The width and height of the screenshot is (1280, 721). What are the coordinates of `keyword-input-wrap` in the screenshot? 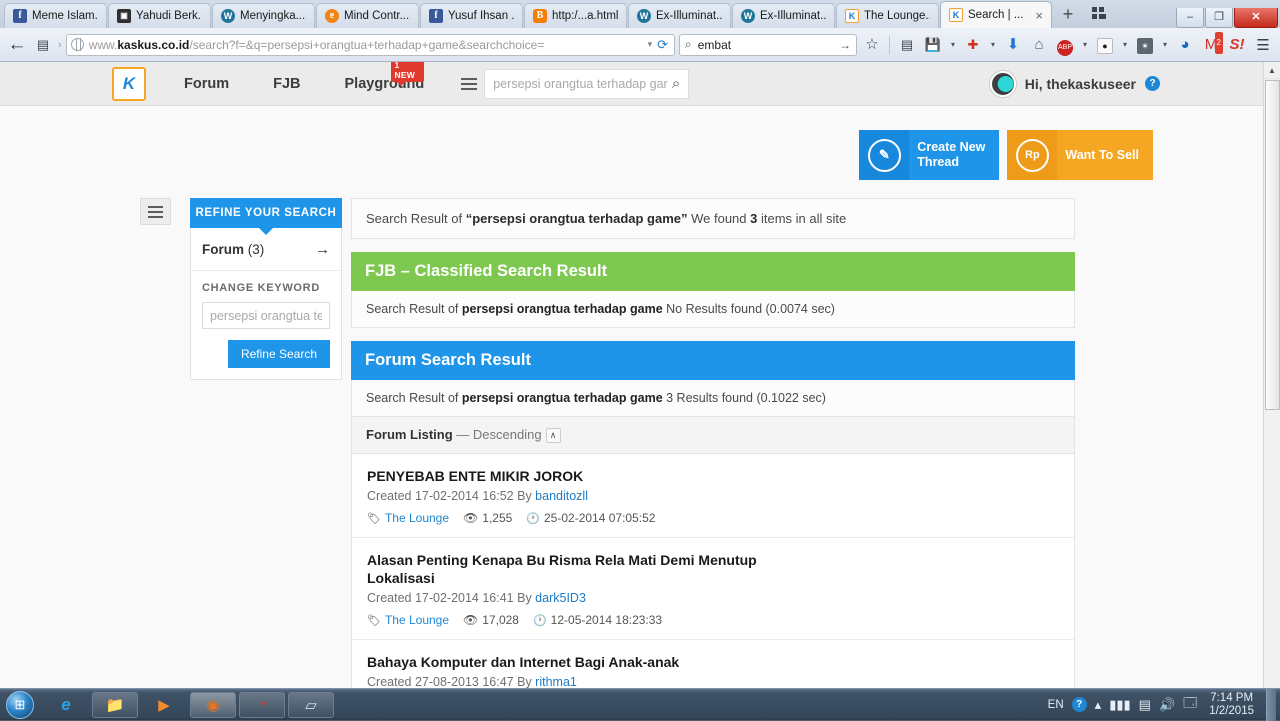 It's located at (266, 315).